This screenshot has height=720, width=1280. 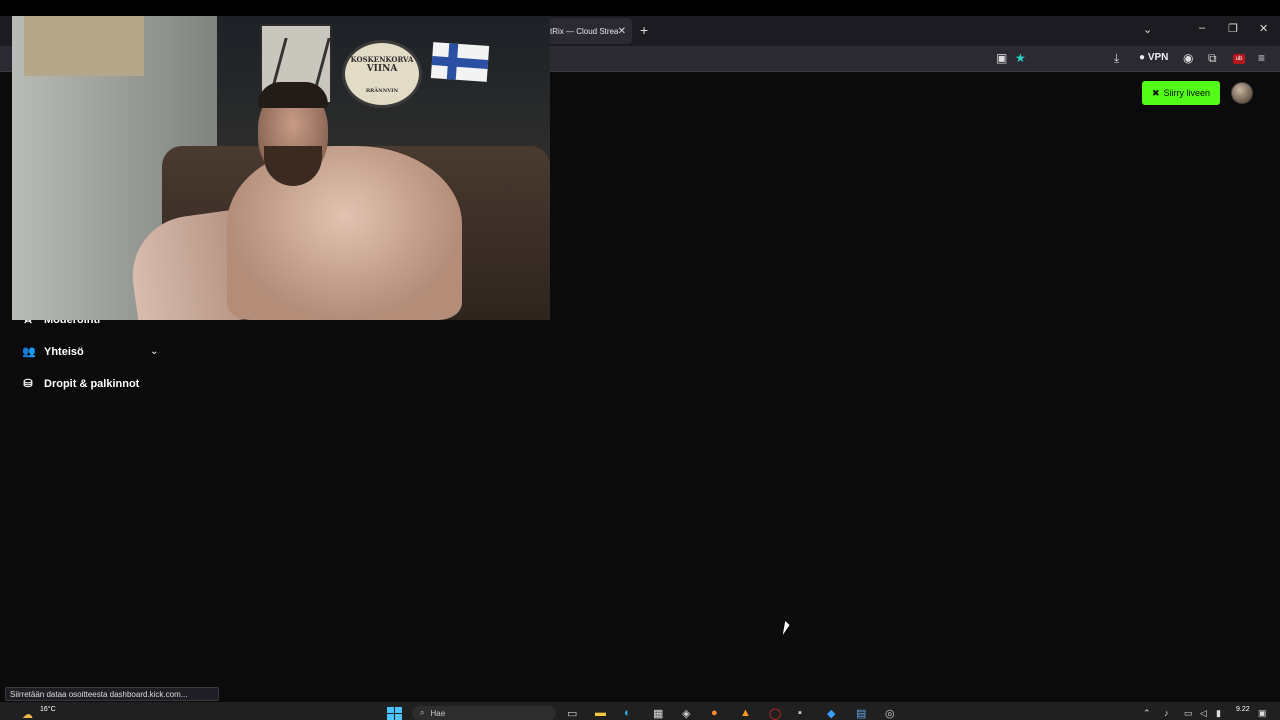 What do you see at coordinates (1212, 58) in the screenshot?
I see `extensions-icon: ⧉` at bounding box center [1212, 58].